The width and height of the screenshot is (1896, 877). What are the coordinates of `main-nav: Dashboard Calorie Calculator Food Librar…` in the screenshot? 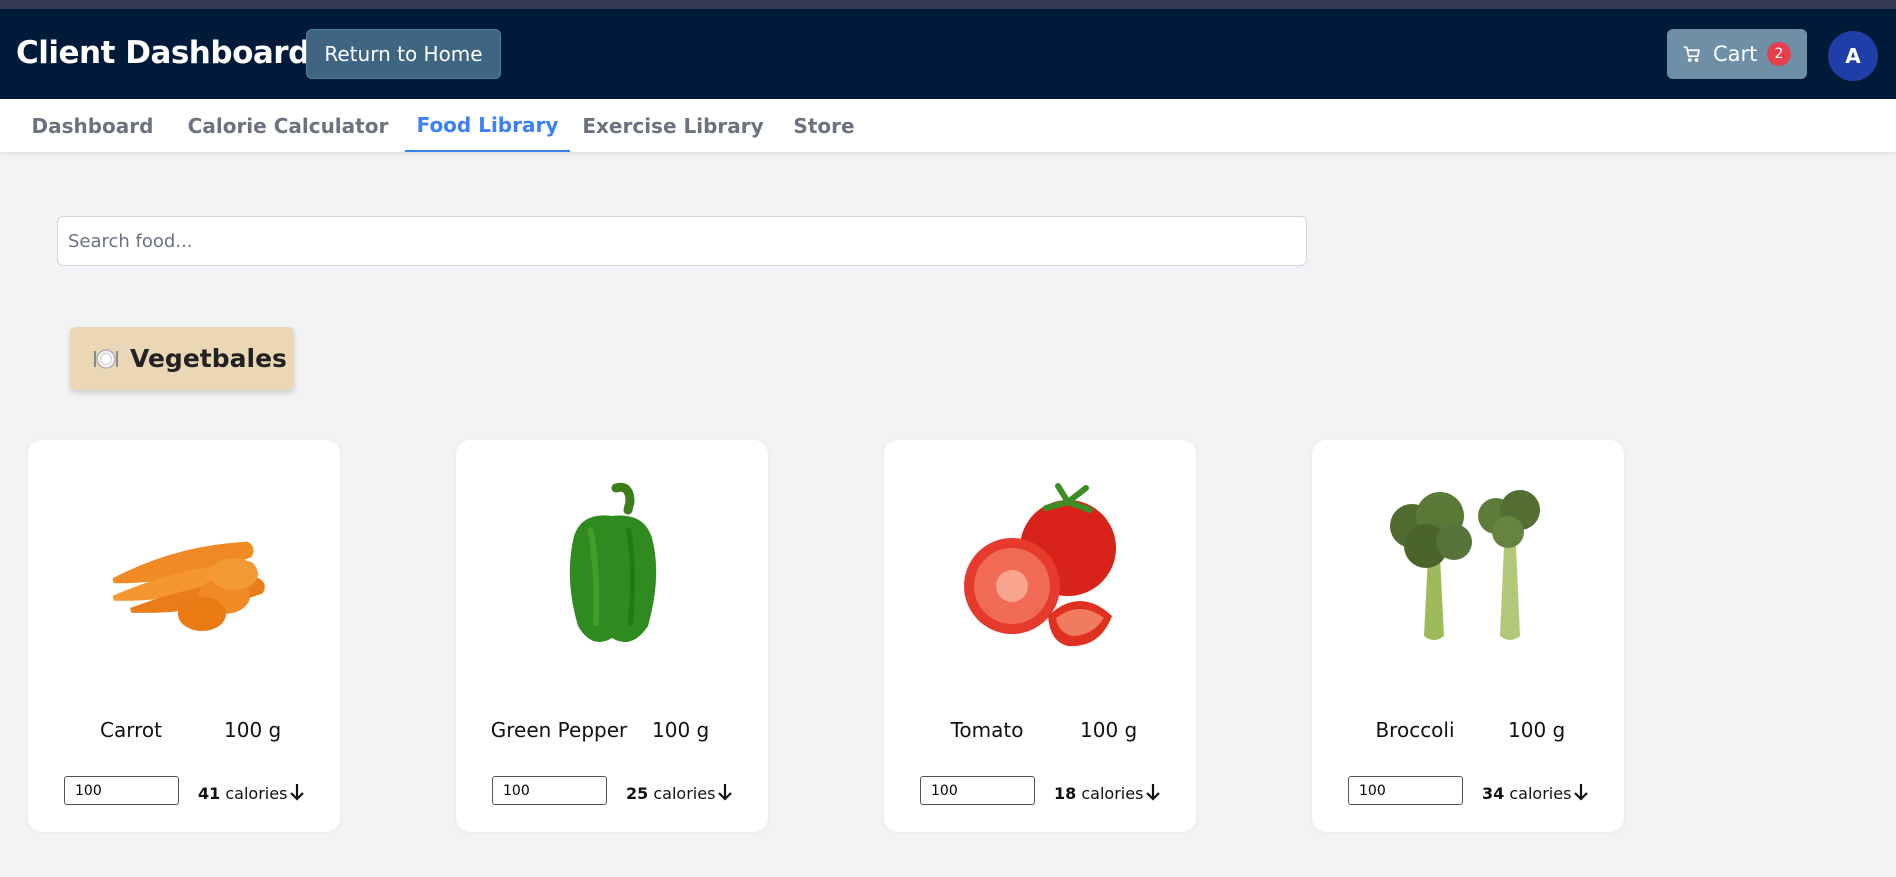 It's located at (948, 125).